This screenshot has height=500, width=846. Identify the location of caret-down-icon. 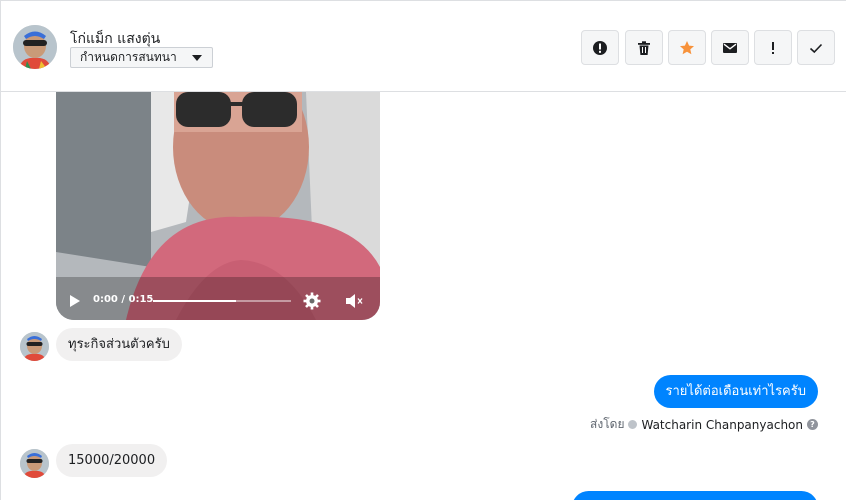
(197, 58).